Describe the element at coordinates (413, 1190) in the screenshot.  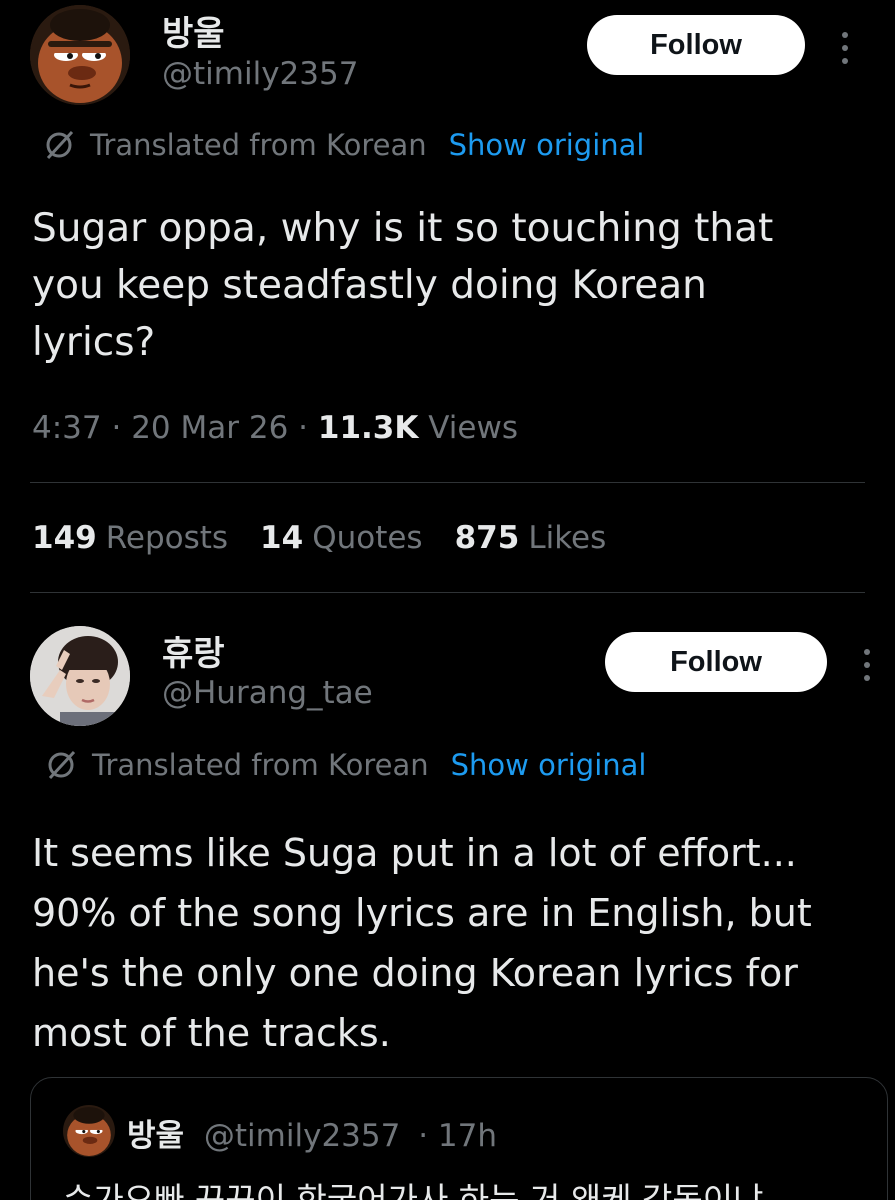
I see `quoted-post-text: 슈가오빠 꾸꾸이 한국어가사 하는 거 왜케 감동이냐` at that location.